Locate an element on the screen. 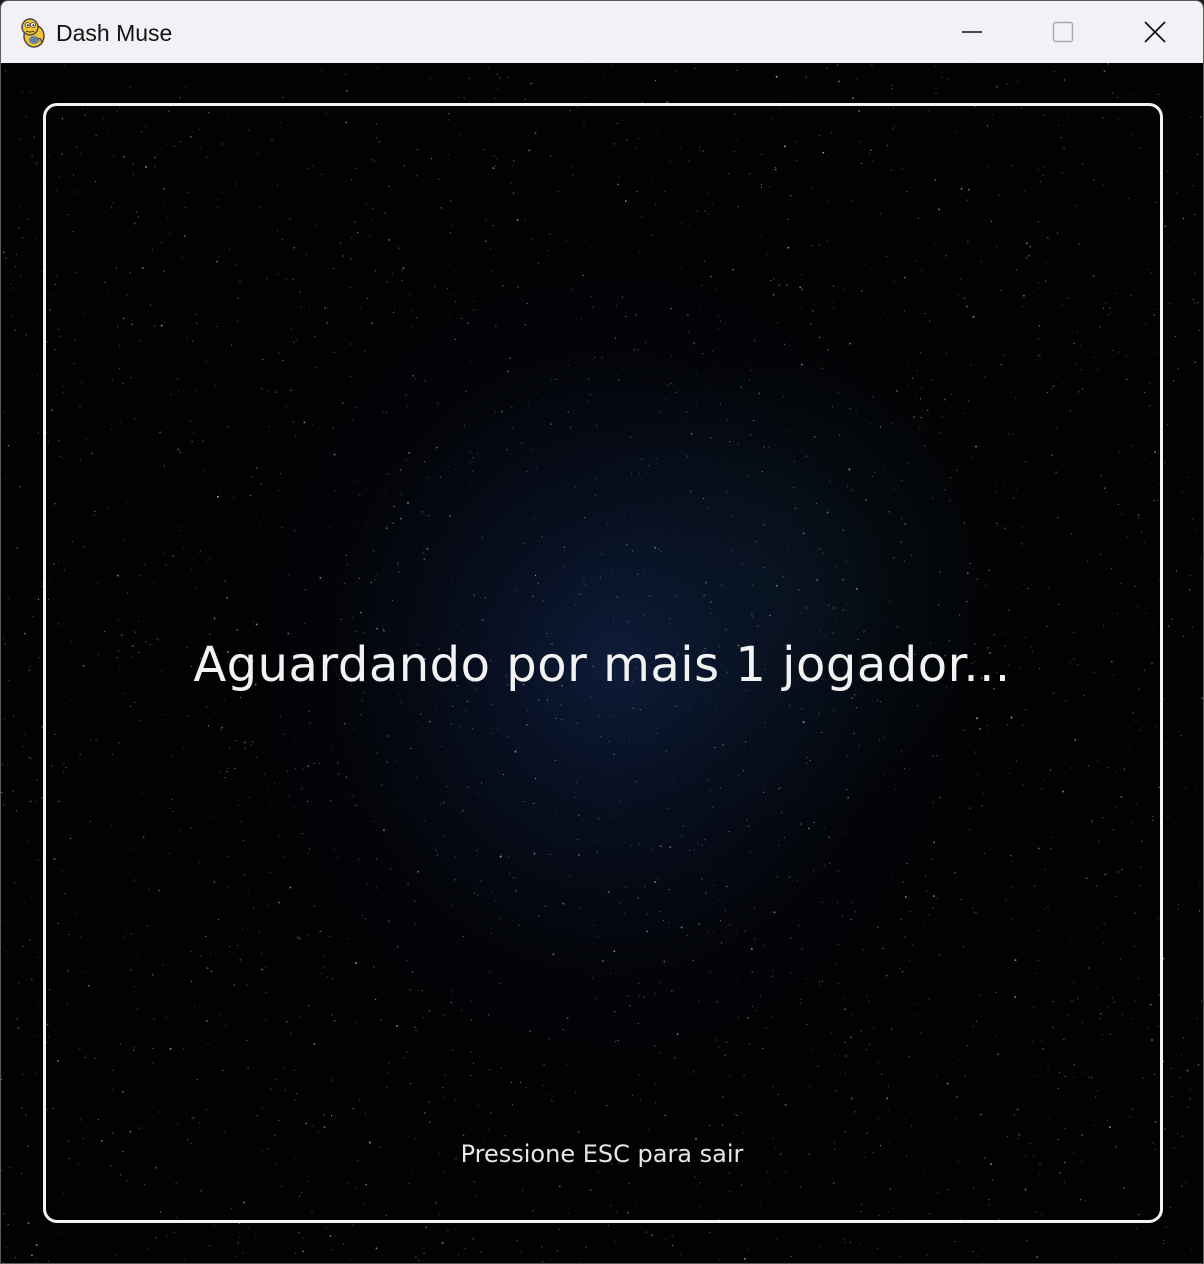 This screenshot has height=1264, width=1204. window-title: Dash Muse is located at coordinates (114, 33).